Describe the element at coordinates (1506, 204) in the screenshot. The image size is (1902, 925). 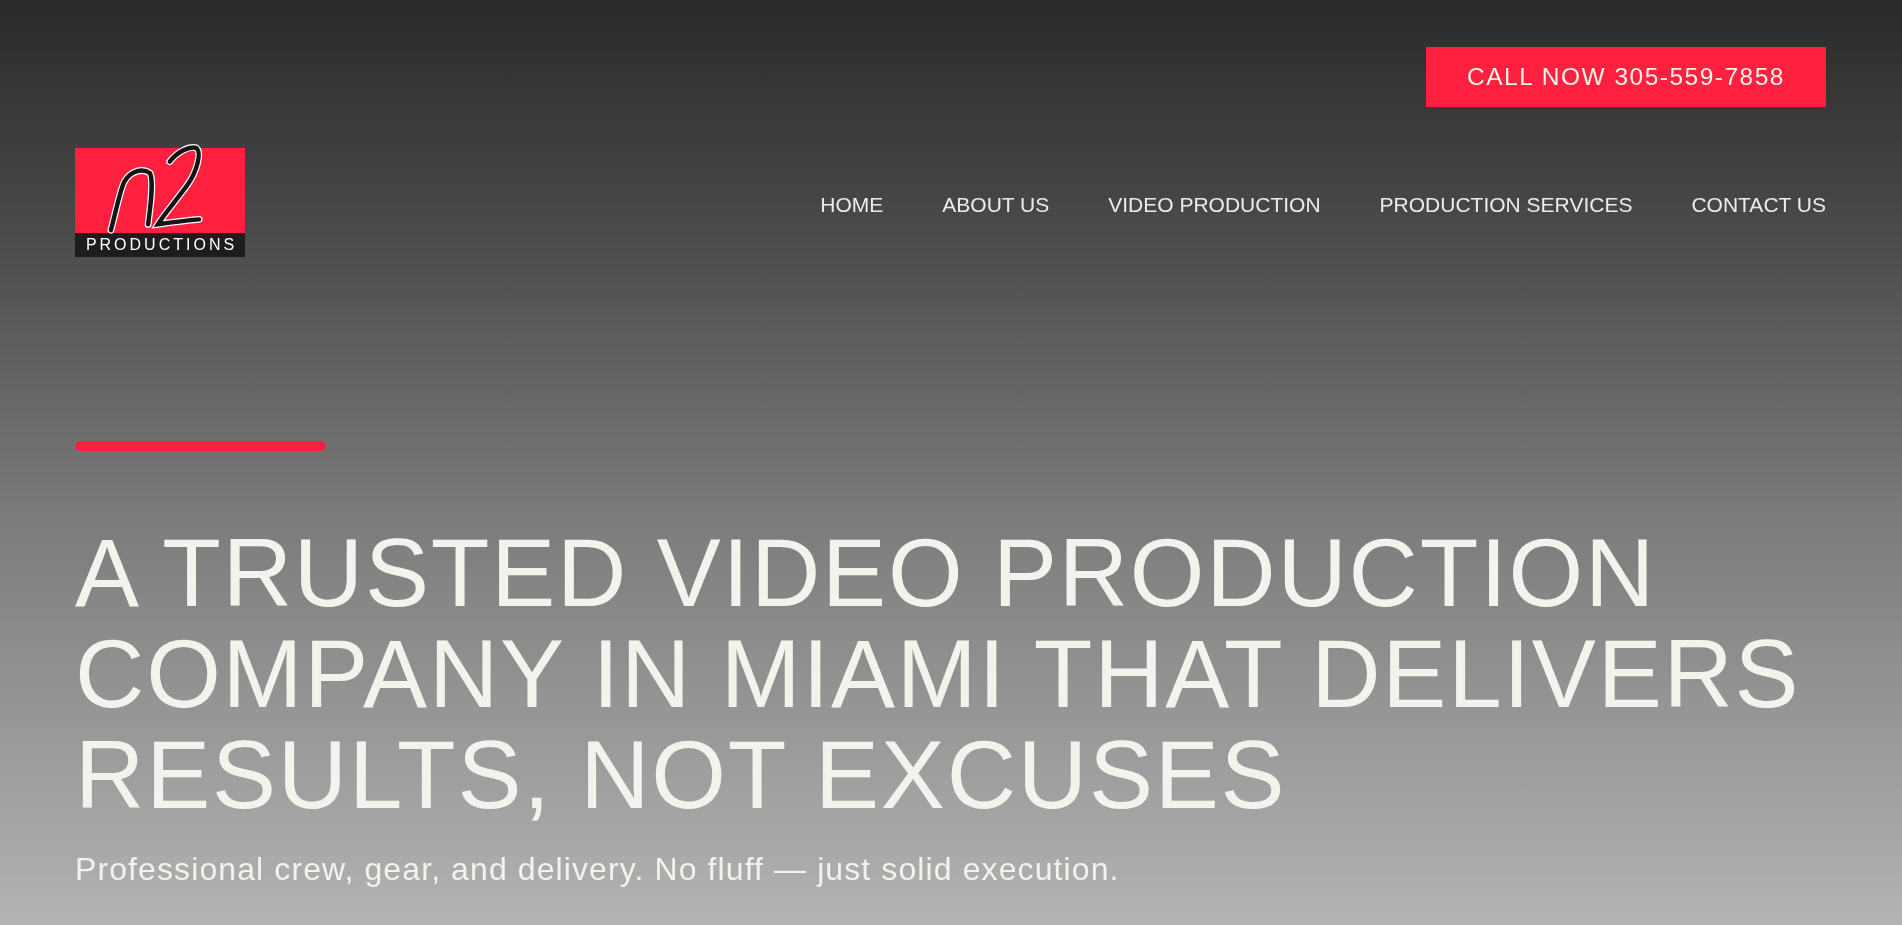
I see `nav-link: PRODUCTION SERVICES` at that location.